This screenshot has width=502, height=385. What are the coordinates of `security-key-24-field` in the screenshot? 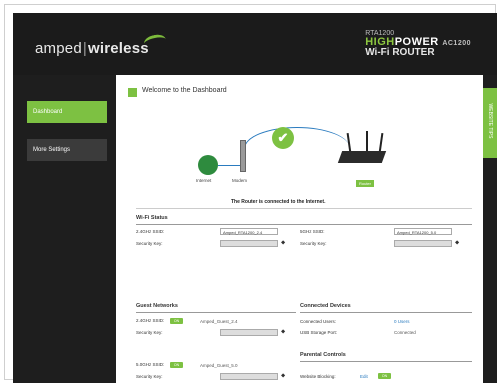 It's located at (249, 243).